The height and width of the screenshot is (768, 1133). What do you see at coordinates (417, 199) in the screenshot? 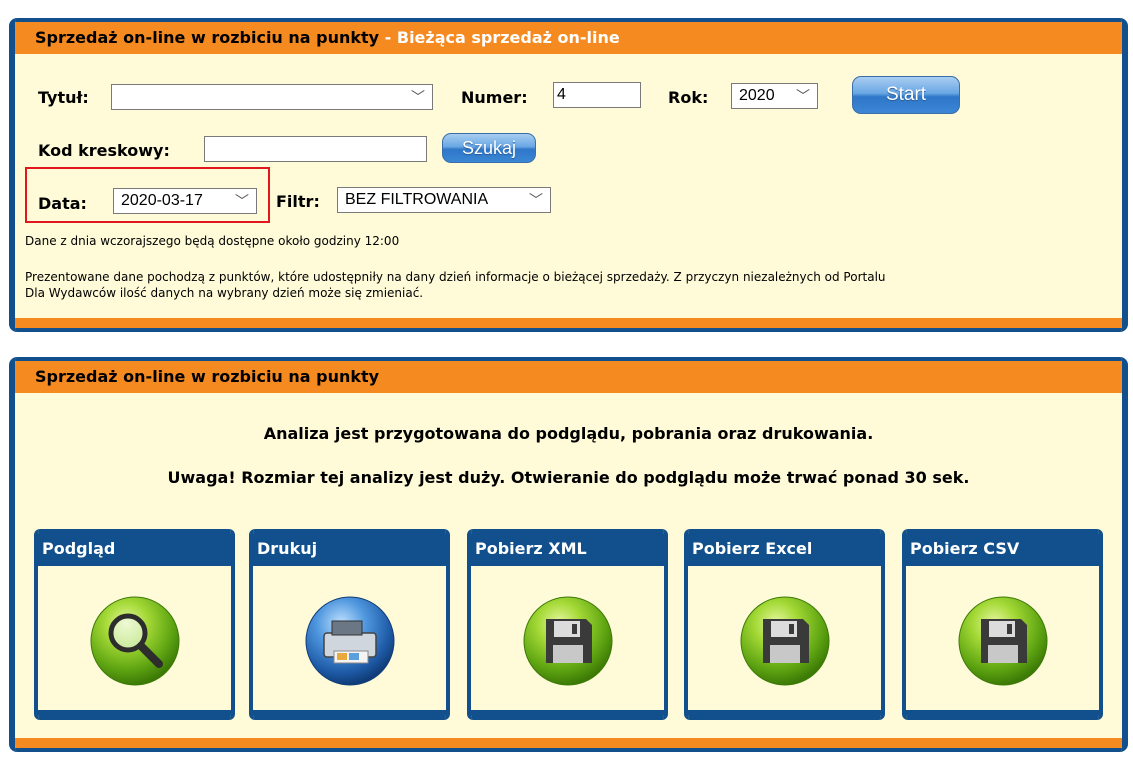
I see `filtr-select-value: BEZ FILTROWANIA` at bounding box center [417, 199].